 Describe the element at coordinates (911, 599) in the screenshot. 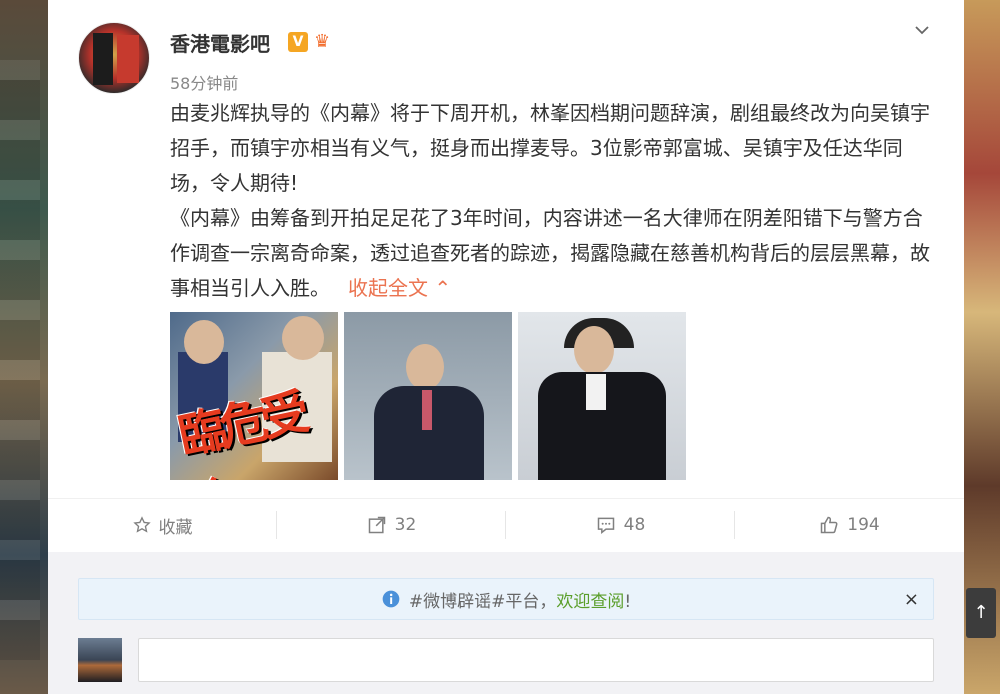

I see `close-icon: ×` at that location.